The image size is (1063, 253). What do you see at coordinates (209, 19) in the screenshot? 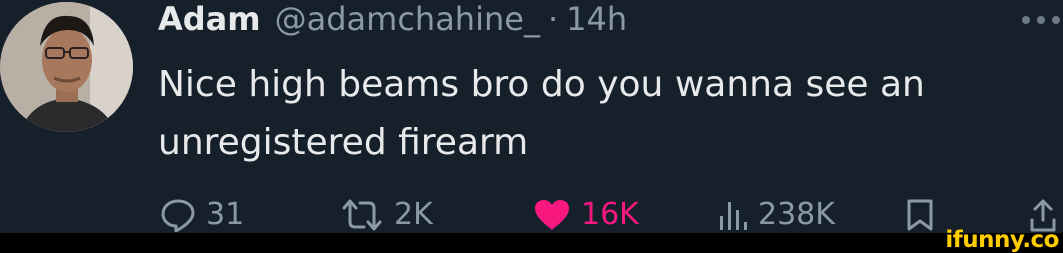
I see `author-name: Adam` at bounding box center [209, 19].